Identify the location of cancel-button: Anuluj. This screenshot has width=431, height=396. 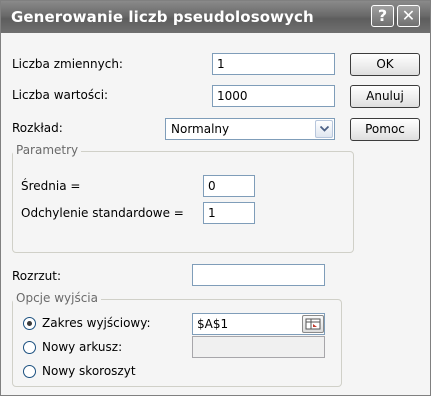
(385, 96).